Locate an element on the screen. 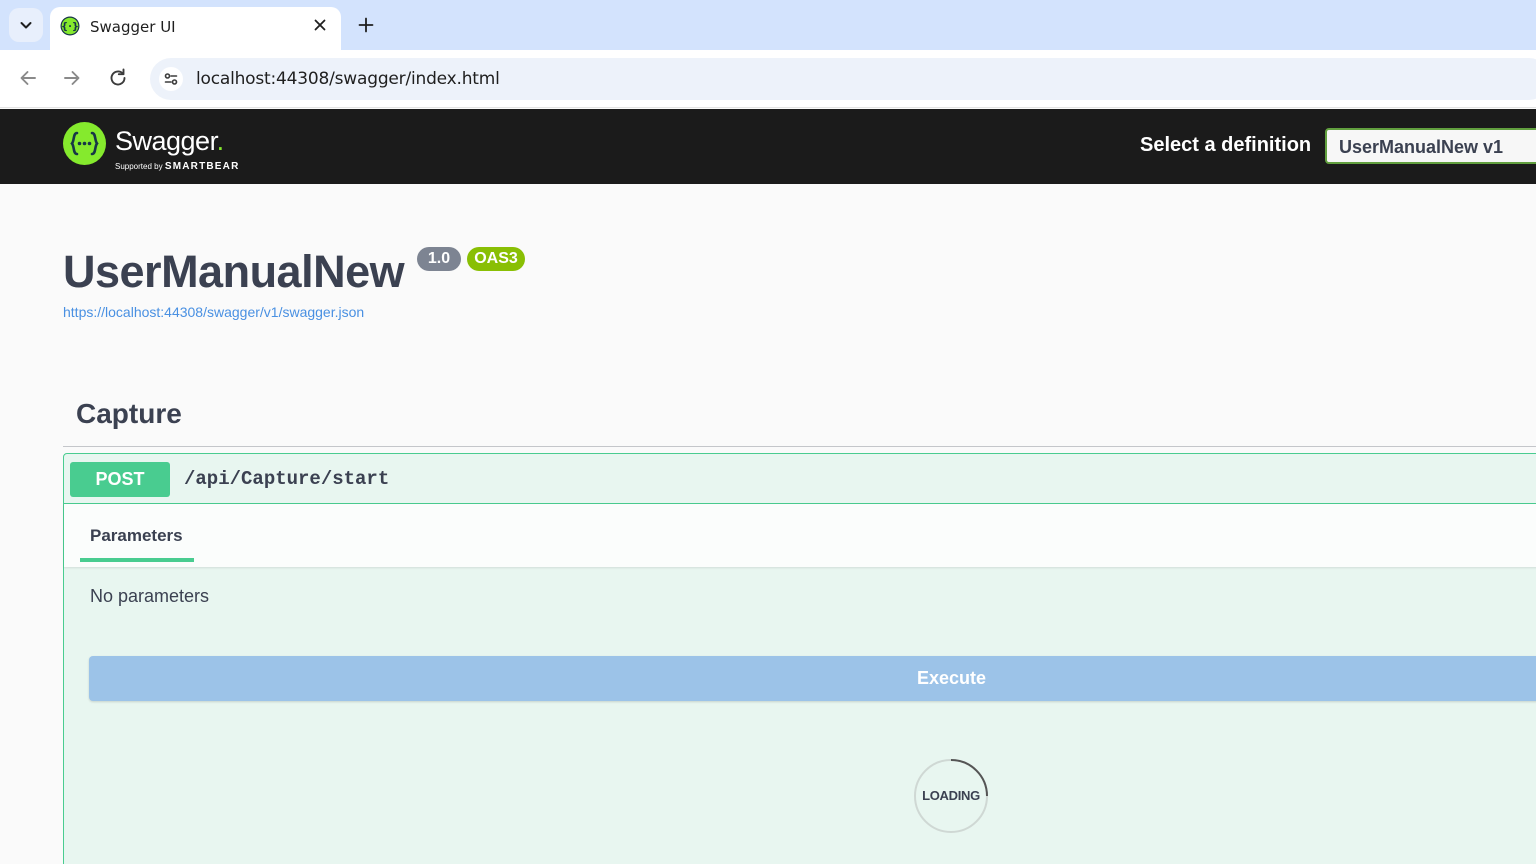  no-parameters-text: No parameters is located at coordinates (150, 596).